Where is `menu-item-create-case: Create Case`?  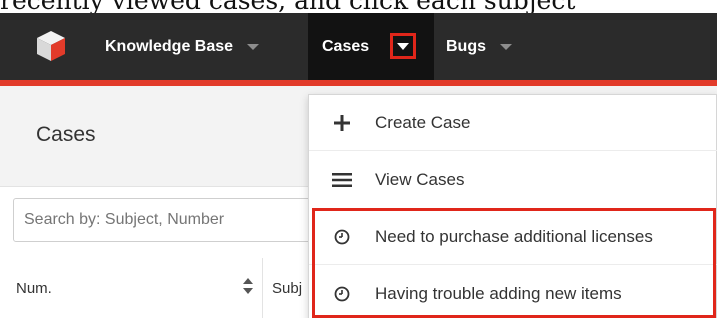
menu-item-create-case: Create Case is located at coordinates (513, 123).